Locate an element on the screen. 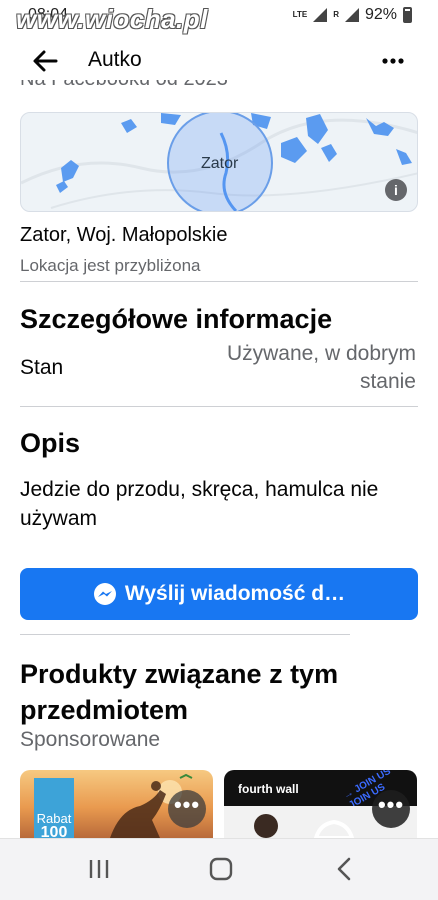 This screenshot has height=900, width=438. battery-percent: 92% is located at coordinates (380, 14).